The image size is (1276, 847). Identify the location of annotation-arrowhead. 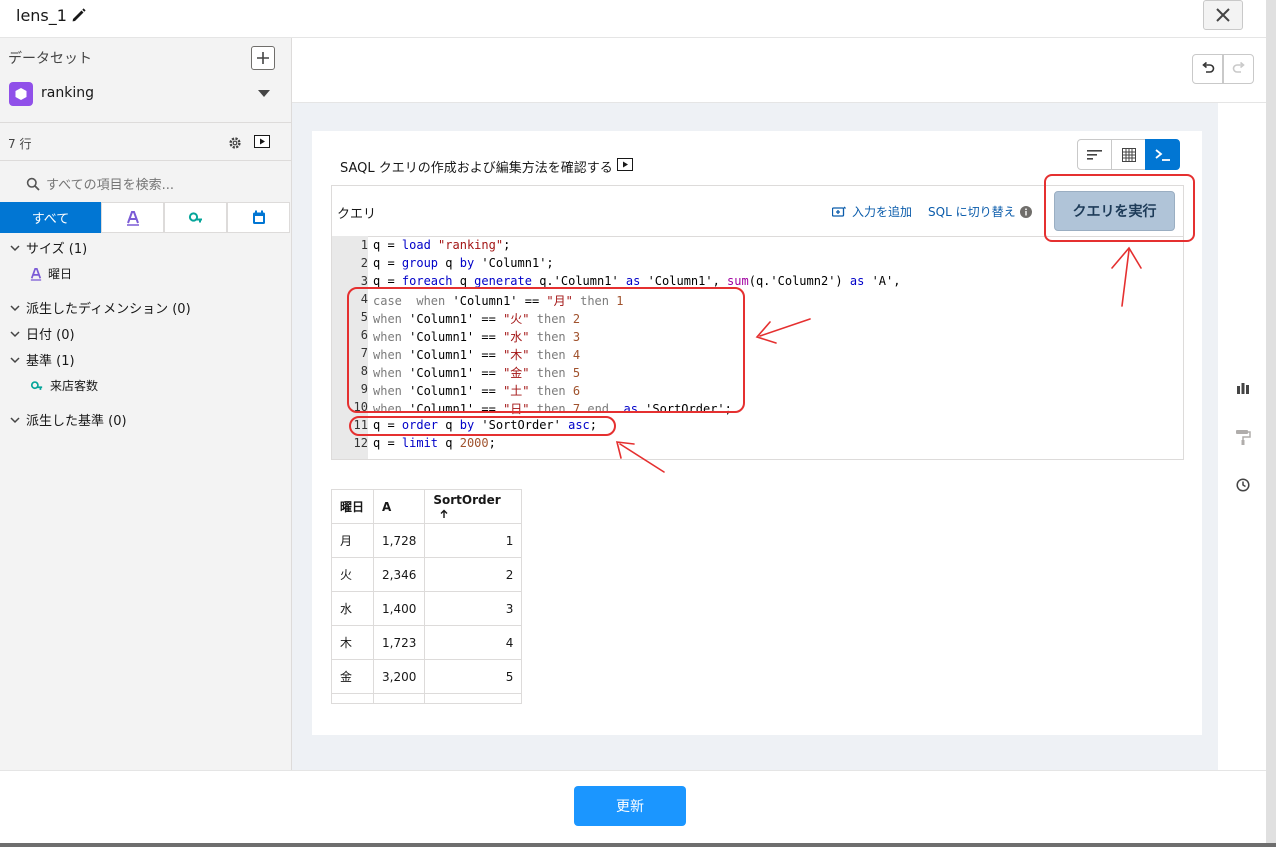
(766, 332).